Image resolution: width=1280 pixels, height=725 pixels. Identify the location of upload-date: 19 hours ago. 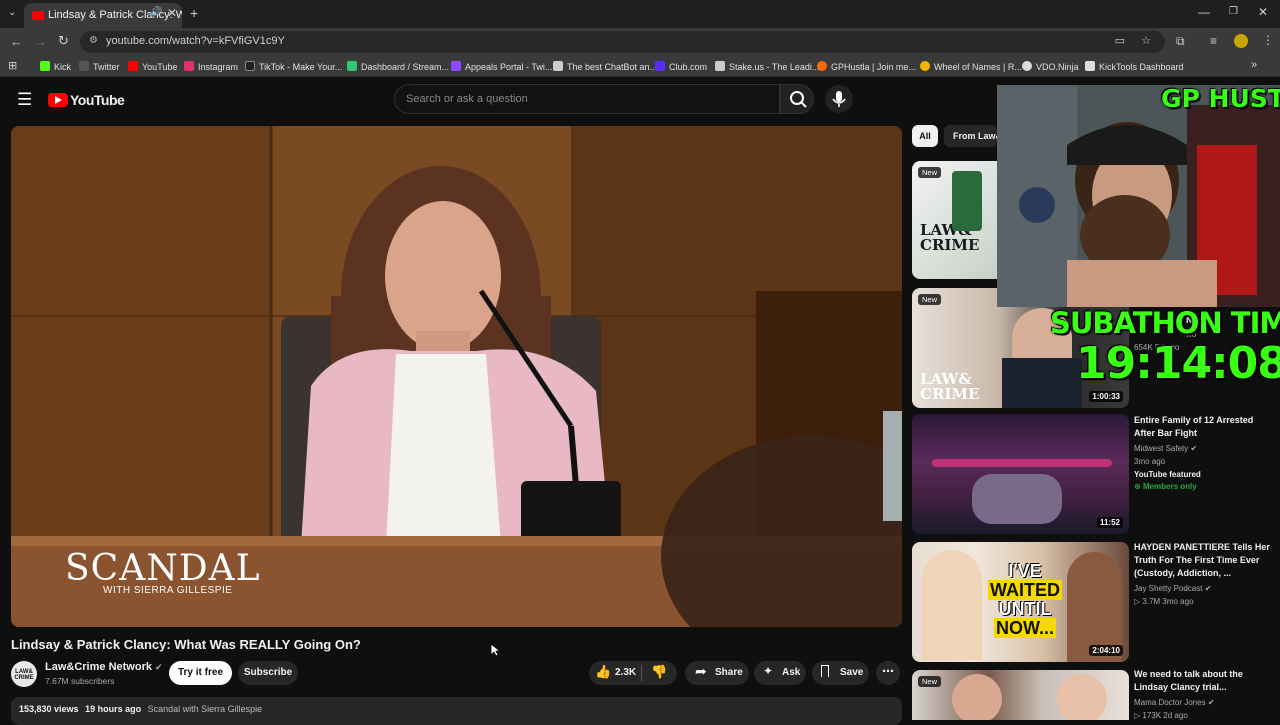
(113, 709).